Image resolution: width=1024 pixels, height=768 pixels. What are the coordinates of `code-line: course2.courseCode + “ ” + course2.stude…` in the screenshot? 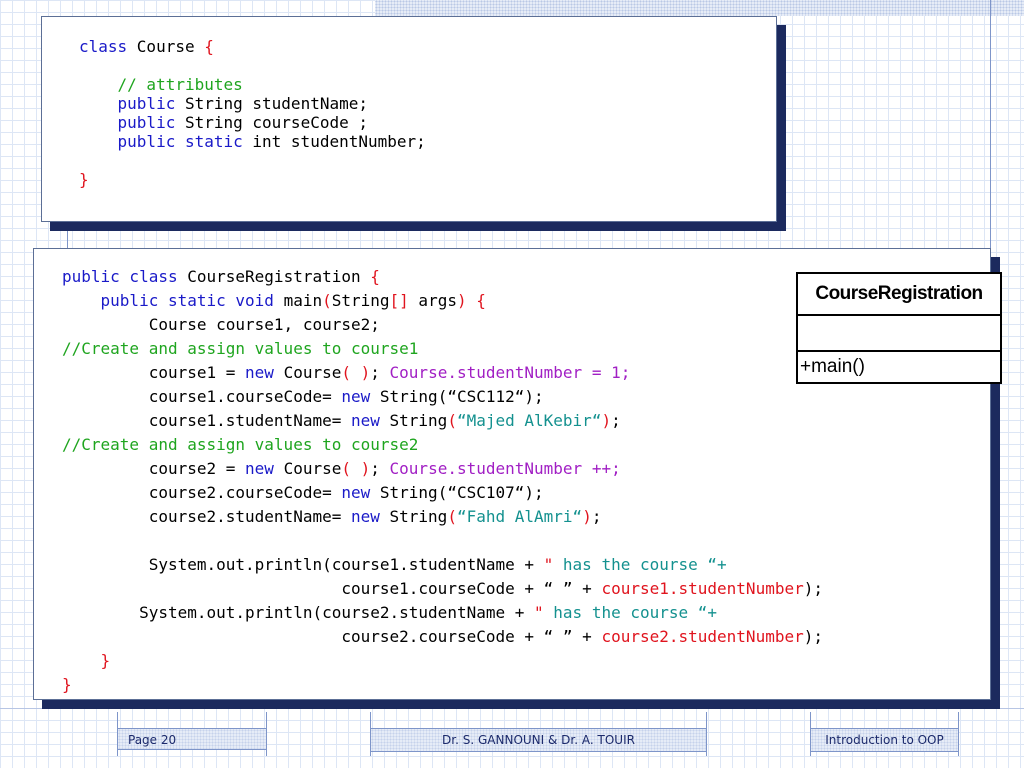 It's located at (442, 637).